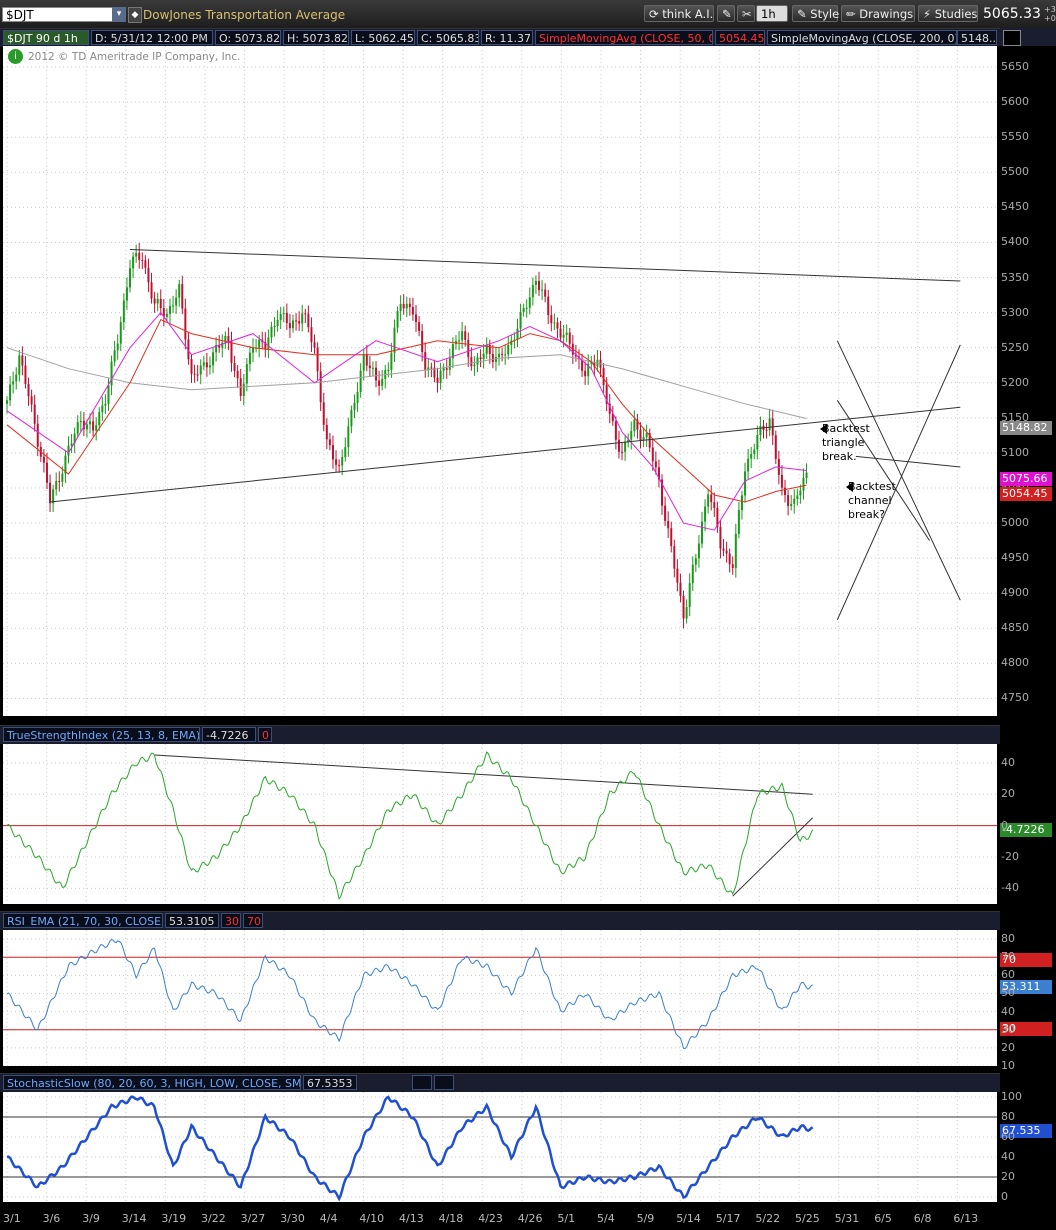 This screenshot has width=1056, height=1230. What do you see at coordinates (1008, 1047) in the screenshot?
I see `osc-tick-label: 20` at bounding box center [1008, 1047].